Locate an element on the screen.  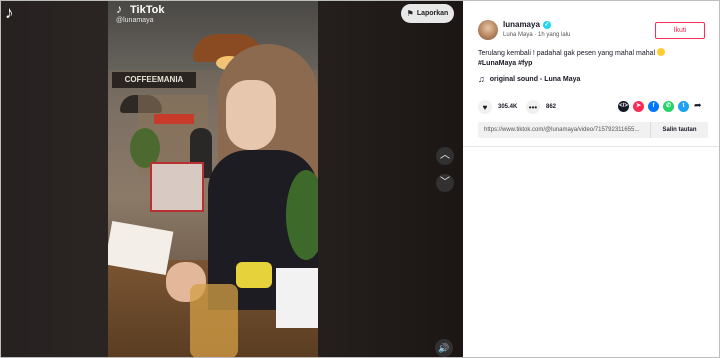
watermark-brand: TikTok is located at coordinates (147, 9).